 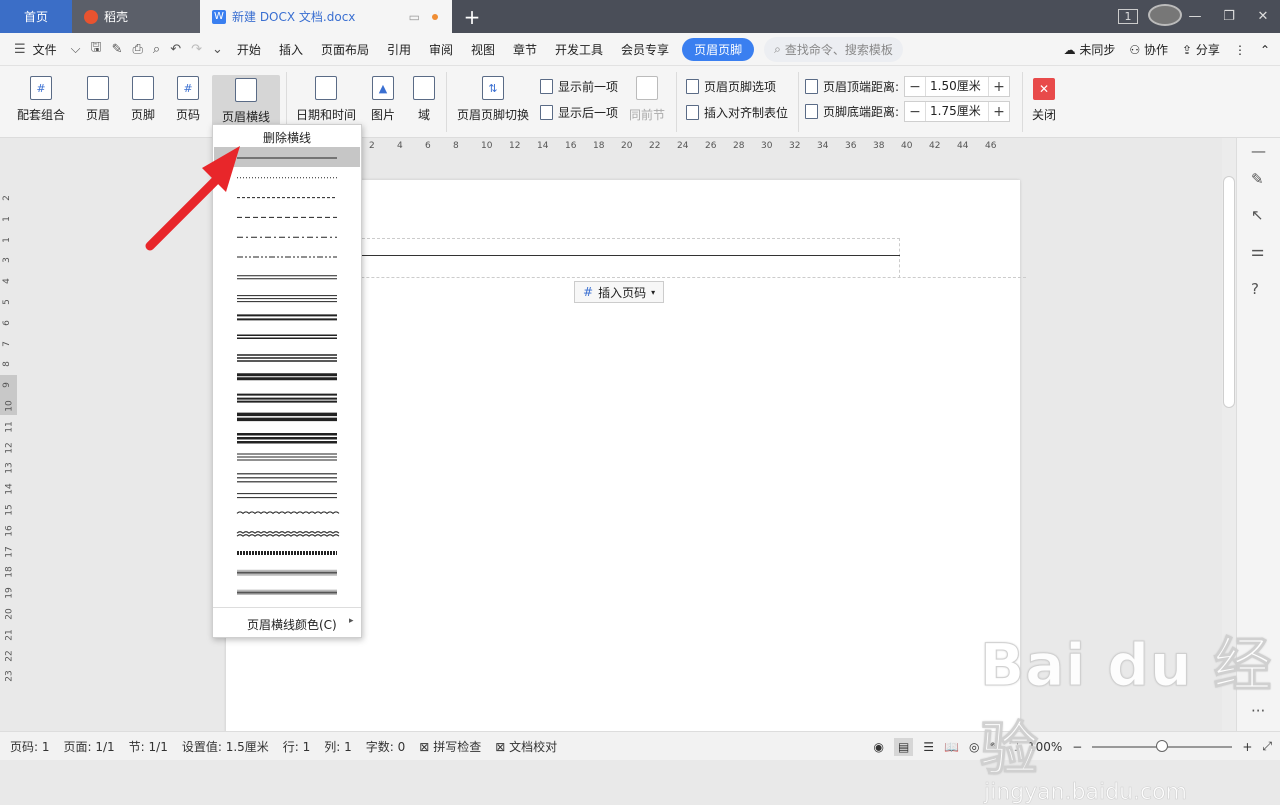 What do you see at coordinates (117, 49) in the screenshot?
I see `format-painter-icon: ✎` at bounding box center [117, 49].